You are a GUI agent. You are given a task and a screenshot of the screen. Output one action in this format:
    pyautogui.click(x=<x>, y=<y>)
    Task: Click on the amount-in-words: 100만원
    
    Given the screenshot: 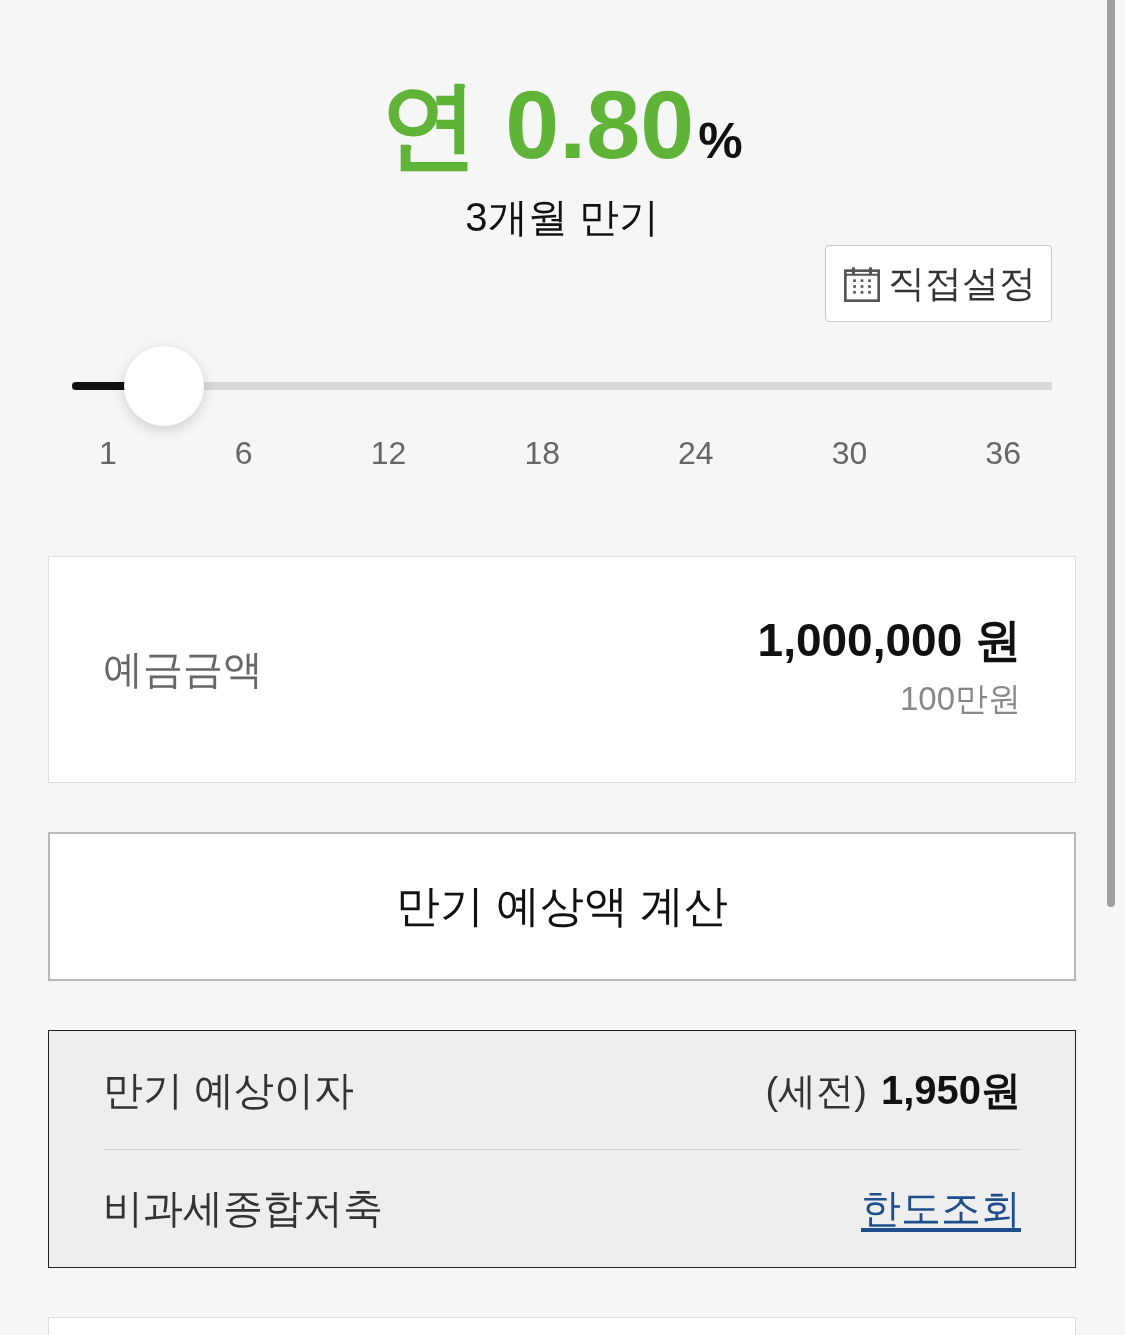 What is the action you would take?
    pyautogui.click(x=960, y=699)
    